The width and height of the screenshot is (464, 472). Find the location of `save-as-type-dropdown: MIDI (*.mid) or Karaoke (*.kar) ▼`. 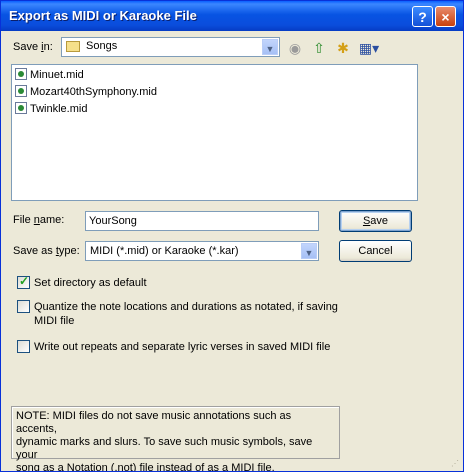

save-as-type-dropdown: MIDI (*.mid) or Karaoke (*.kar) ▼ is located at coordinates (202, 251).